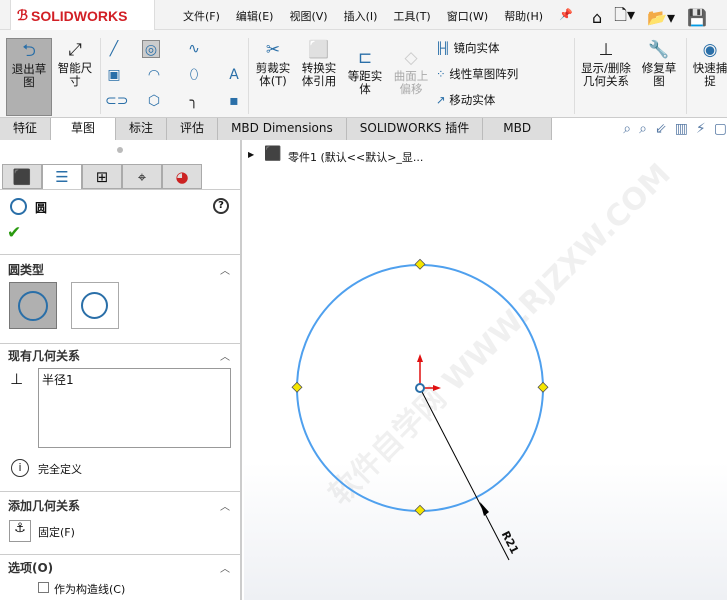 The height and width of the screenshot is (600, 727). Describe the element at coordinates (134, 408) in the screenshot. I see `existing-relations-list: 半径1` at that location.